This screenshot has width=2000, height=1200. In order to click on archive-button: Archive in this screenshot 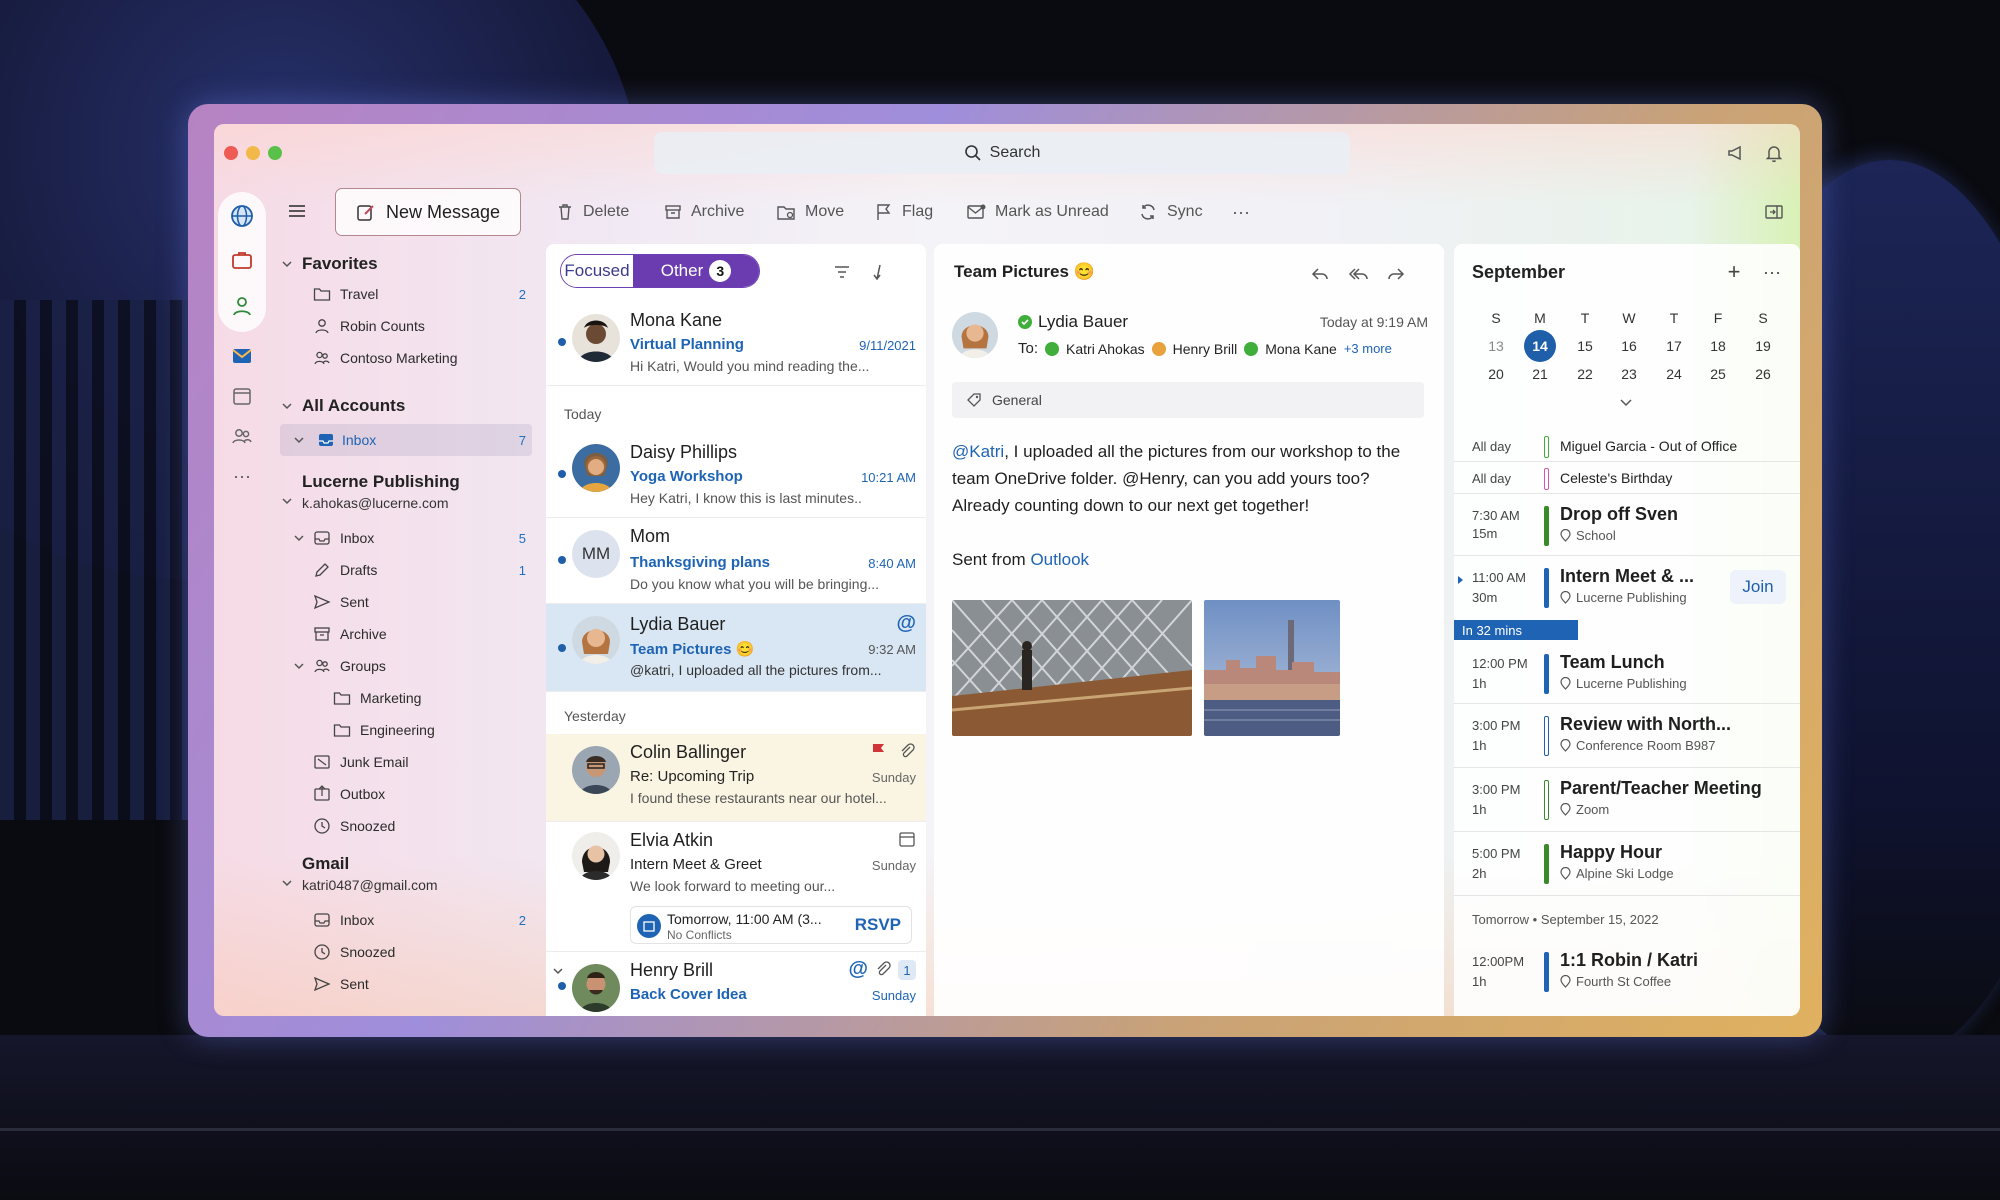, I will do `click(704, 212)`.